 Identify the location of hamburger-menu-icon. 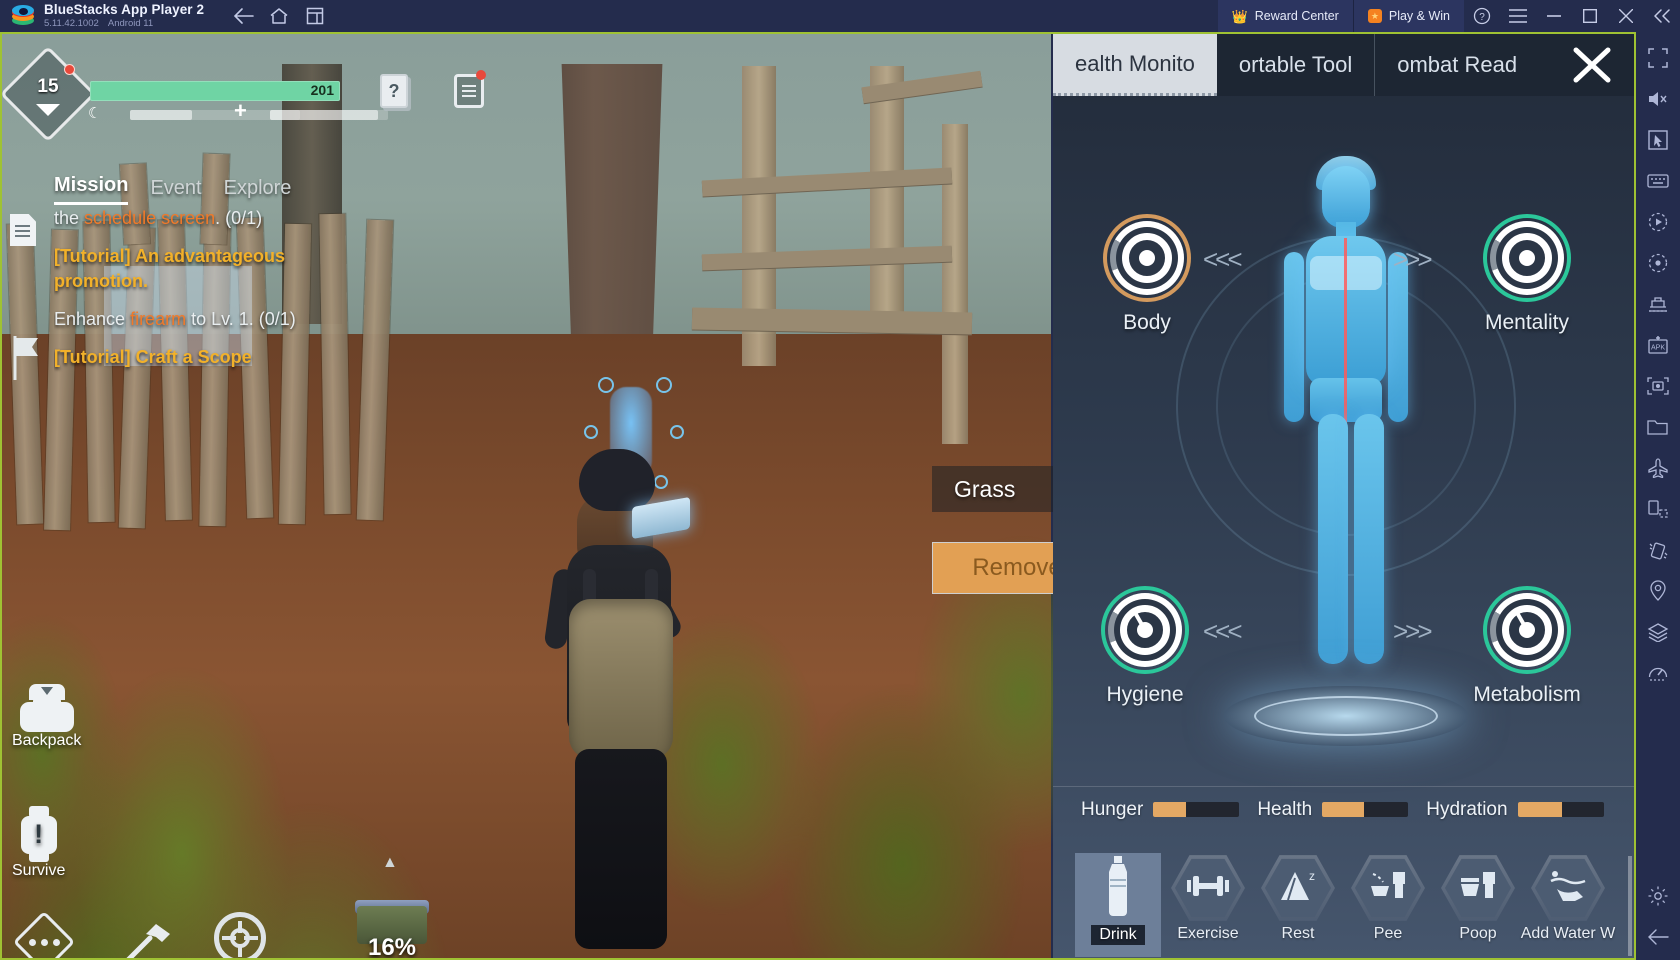
(1518, 16).